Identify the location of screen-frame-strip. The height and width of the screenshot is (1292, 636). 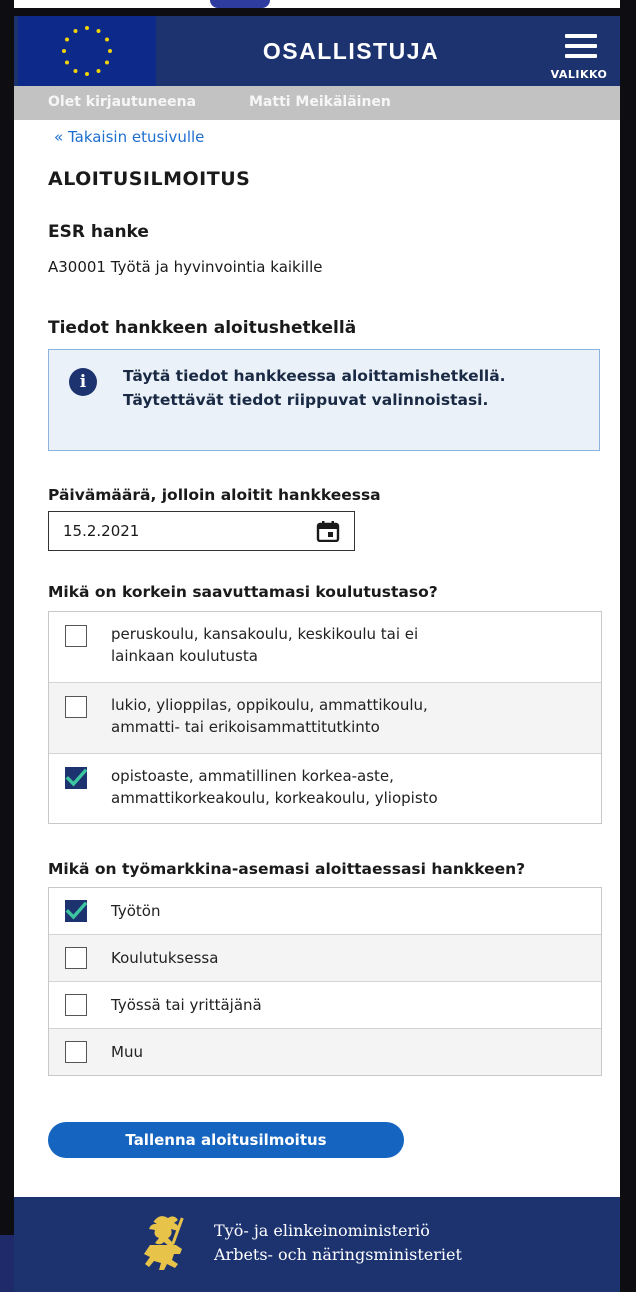
(318, 12).